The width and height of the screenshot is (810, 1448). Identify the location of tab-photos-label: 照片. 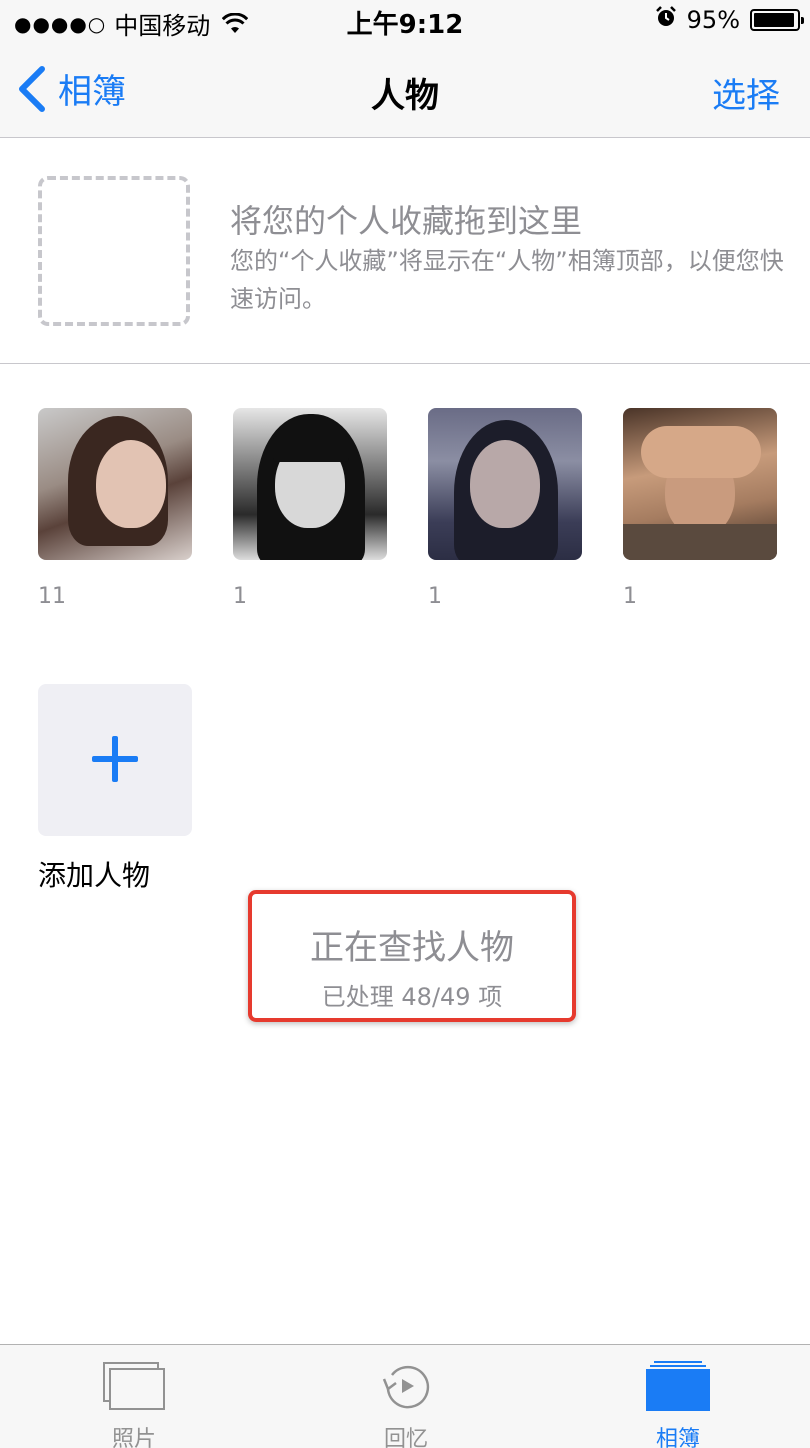
(133, 1437).